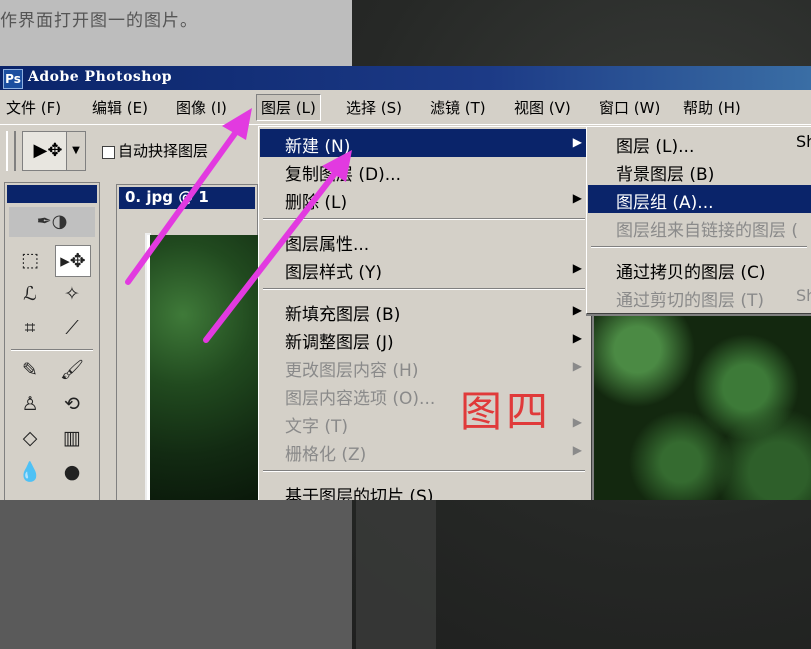 This screenshot has width=811, height=649. Describe the element at coordinates (72, 404) in the screenshot. I see `history-brush-tool-icon: ⟲` at that location.